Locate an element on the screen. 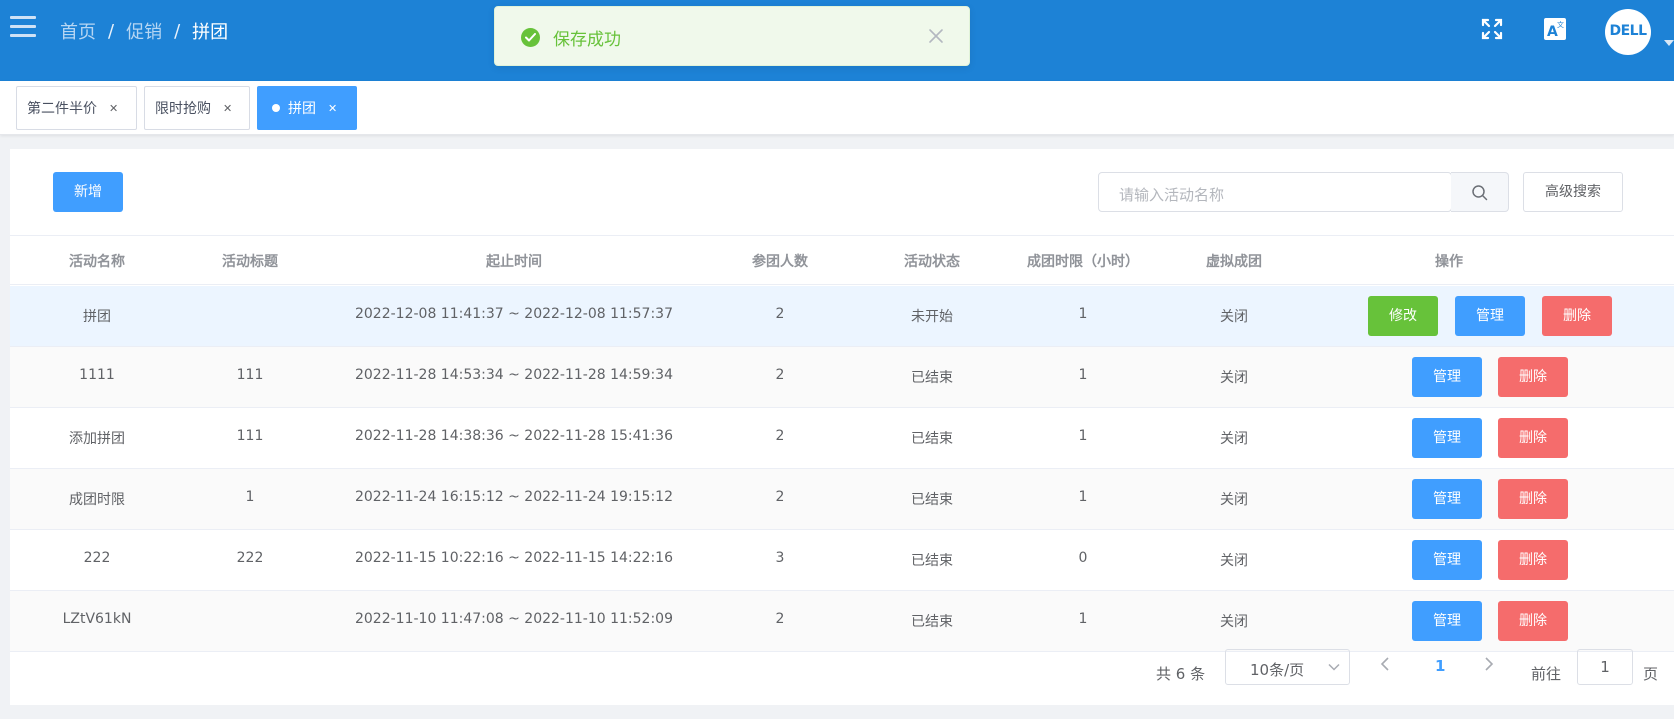  cell-name: 1111 is located at coordinates (97, 375).